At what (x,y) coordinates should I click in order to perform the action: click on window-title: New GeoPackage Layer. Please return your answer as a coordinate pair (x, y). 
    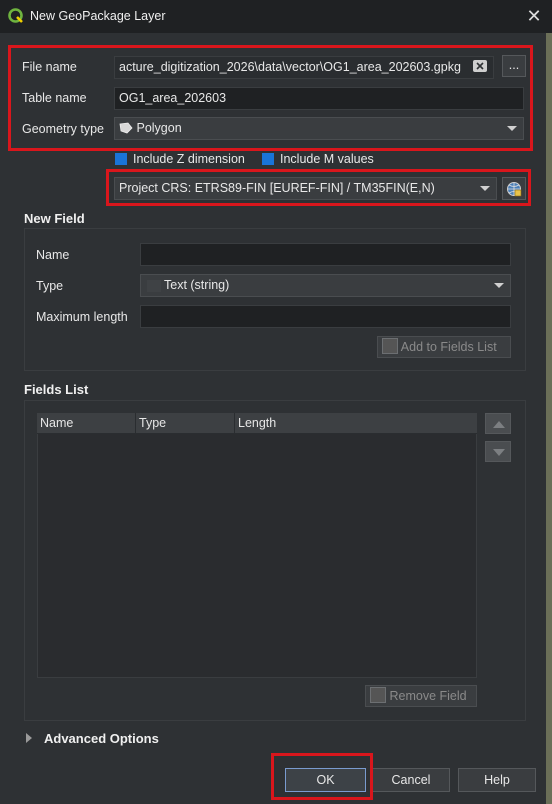
    Looking at the image, I should click on (98, 16).